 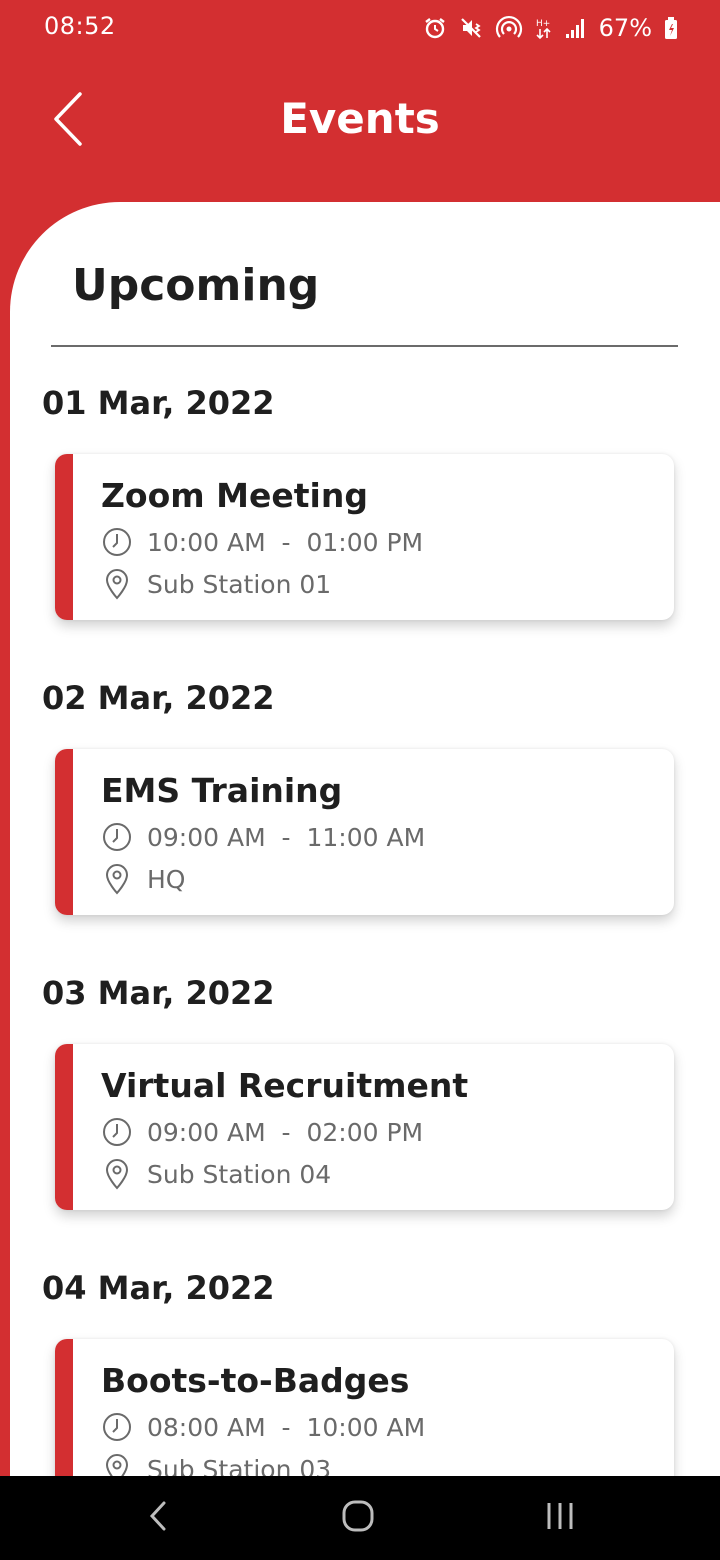 What do you see at coordinates (285, 542) in the screenshot?
I see `event-time: 10:00 AM - 01:00 PM` at bounding box center [285, 542].